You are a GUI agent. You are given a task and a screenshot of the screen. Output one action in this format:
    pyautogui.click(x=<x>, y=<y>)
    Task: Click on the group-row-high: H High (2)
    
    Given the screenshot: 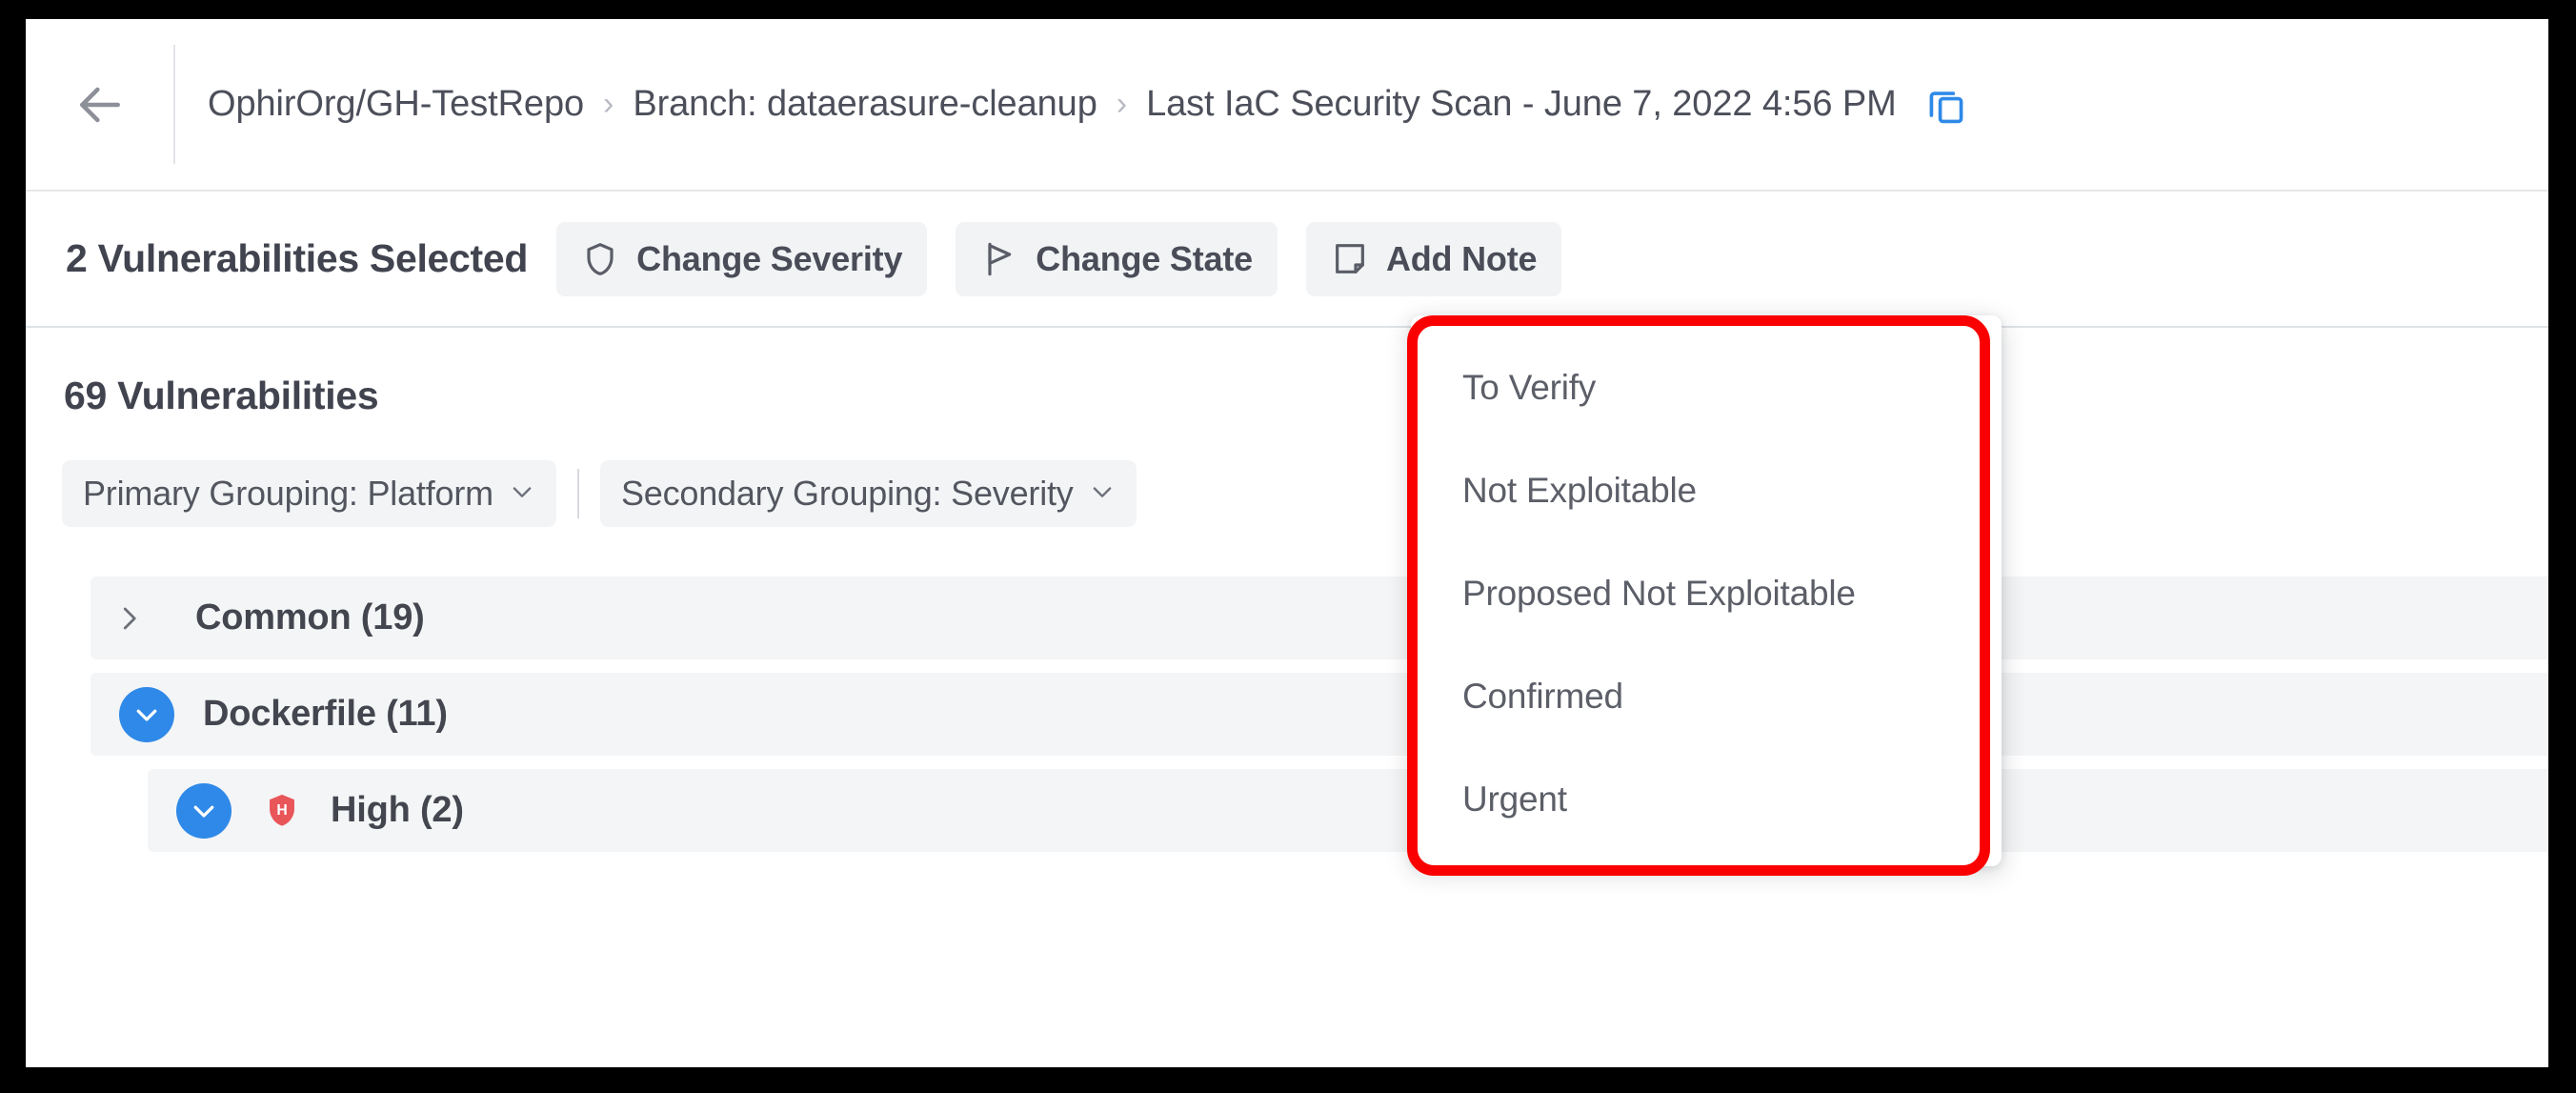 What is the action you would take?
    pyautogui.click(x=1348, y=810)
    